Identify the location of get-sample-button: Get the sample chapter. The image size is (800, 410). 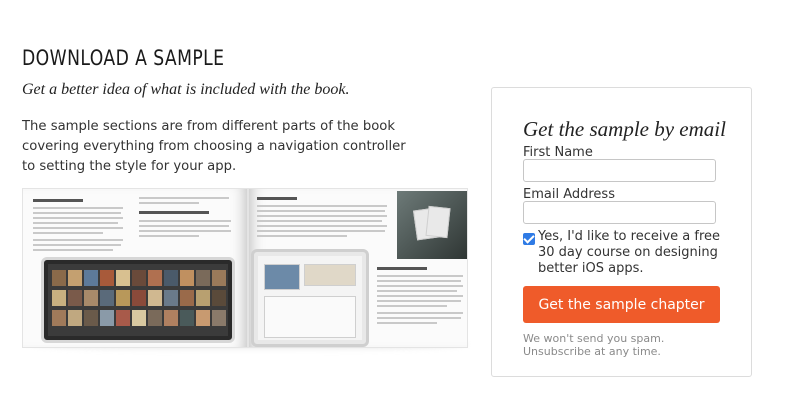
(621, 304).